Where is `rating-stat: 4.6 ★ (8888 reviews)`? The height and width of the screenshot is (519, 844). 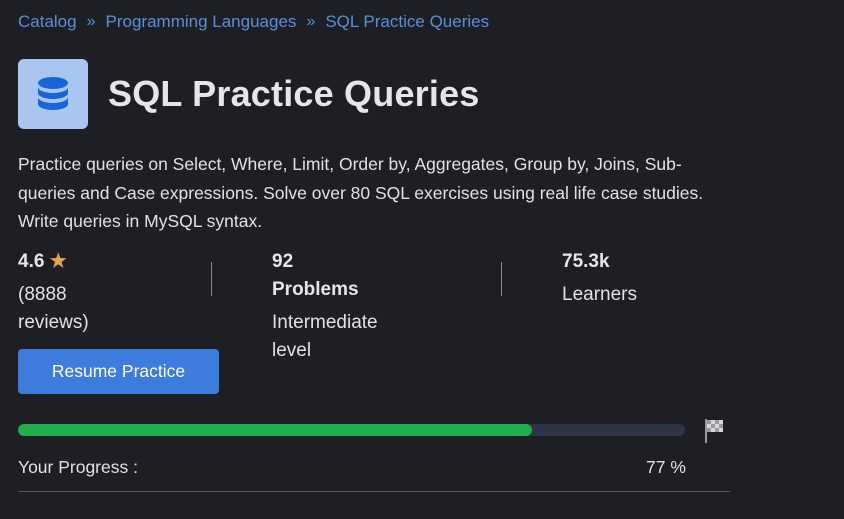 rating-stat: 4.6 ★ (8888 reviews) is located at coordinates (53, 292).